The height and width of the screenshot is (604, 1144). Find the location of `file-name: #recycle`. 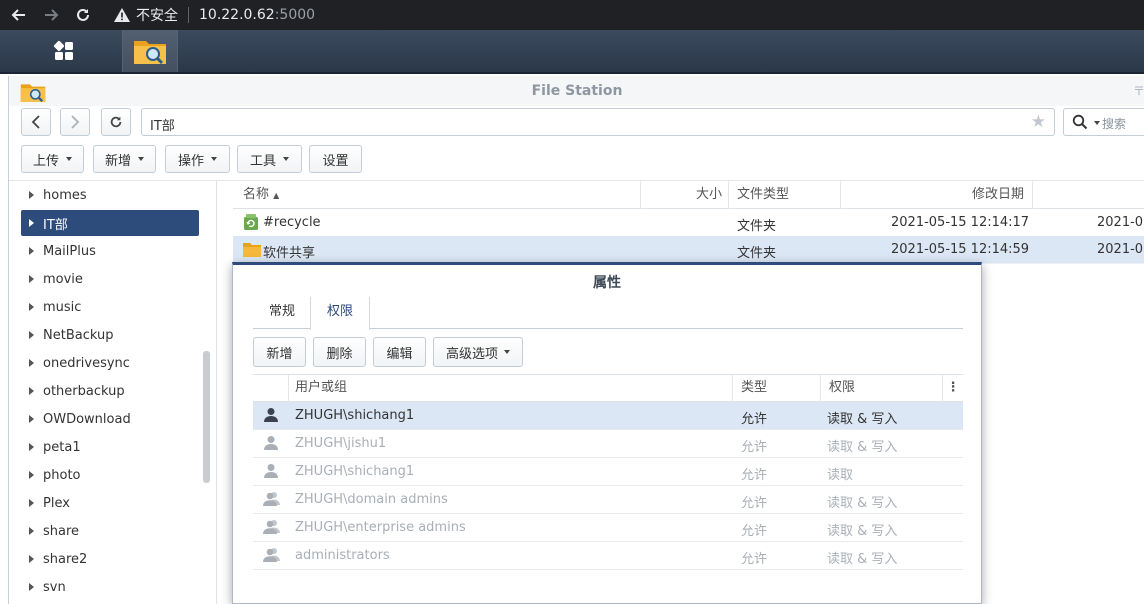

file-name: #recycle is located at coordinates (292, 222).